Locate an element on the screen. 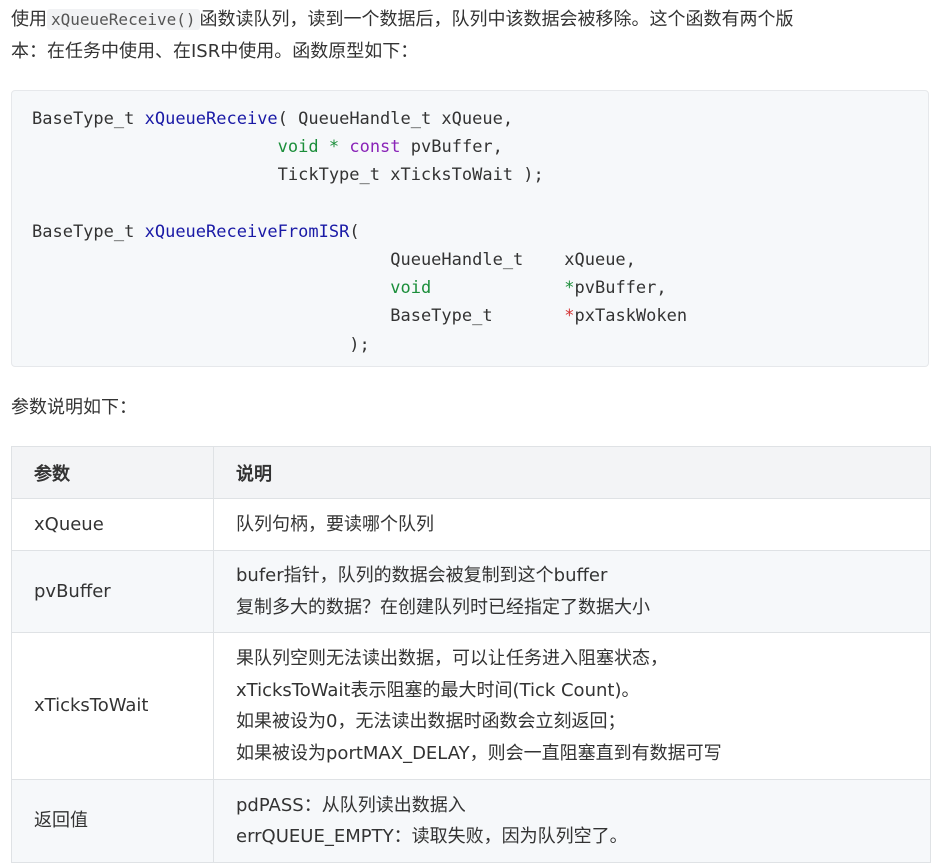 The image size is (945, 866). table-header-row: 参数 说明 is located at coordinates (471, 472).